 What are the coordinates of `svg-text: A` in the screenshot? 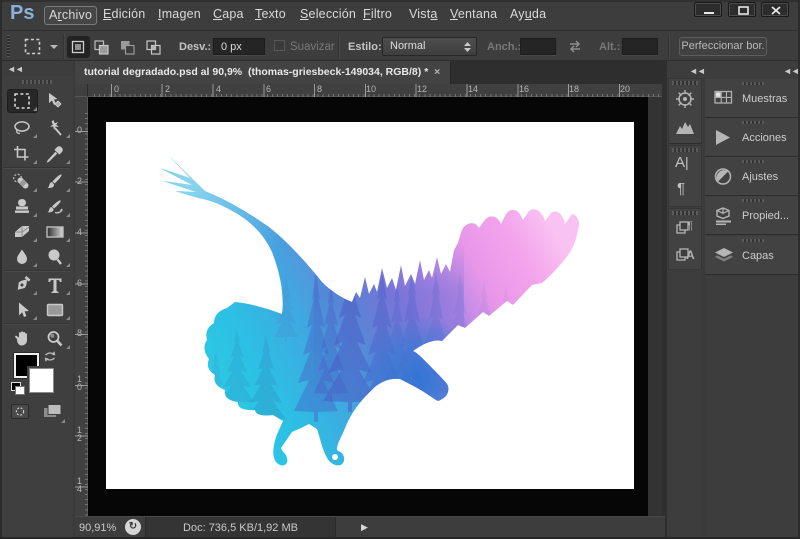 It's located at (690, 255).